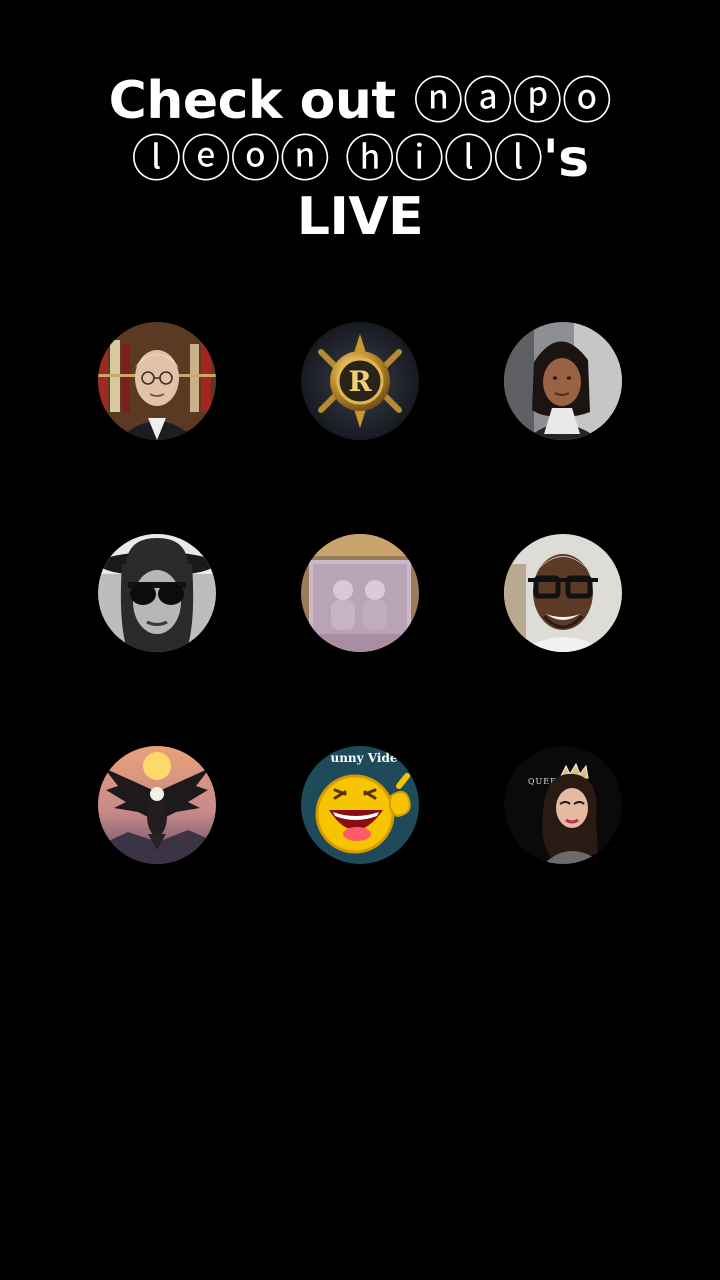  I want to click on avatar-queen-crown: QUEEN, so click(563, 805).